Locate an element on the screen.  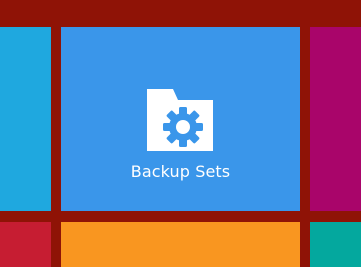
tile-right-magenta is located at coordinates (335, 119).